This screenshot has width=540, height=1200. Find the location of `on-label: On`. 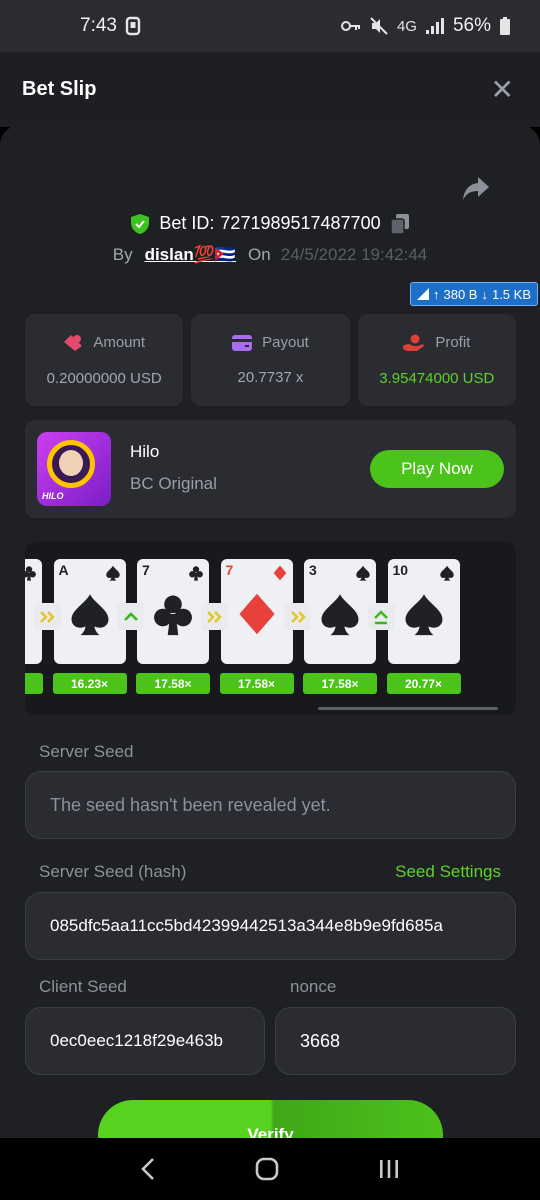

on-label: On is located at coordinates (259, 254).